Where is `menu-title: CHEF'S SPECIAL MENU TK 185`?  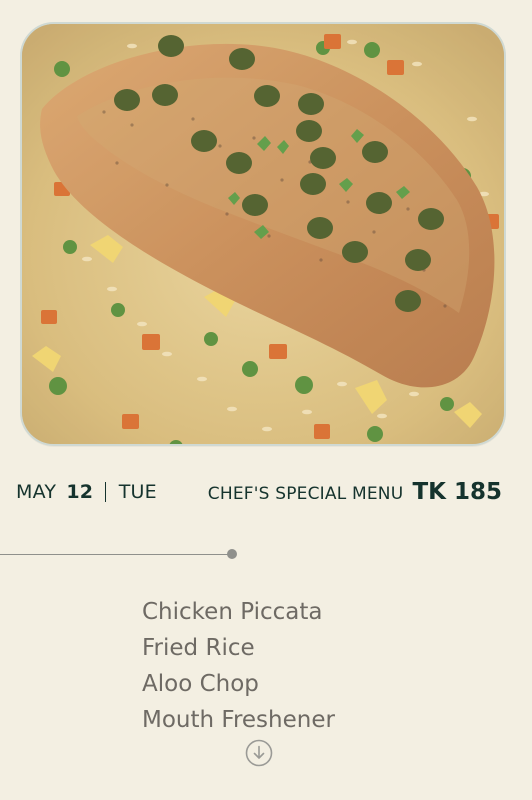 menu-title: CHEF'S SPECIAL MENU TK 185 is located at coordinates (355, 493).